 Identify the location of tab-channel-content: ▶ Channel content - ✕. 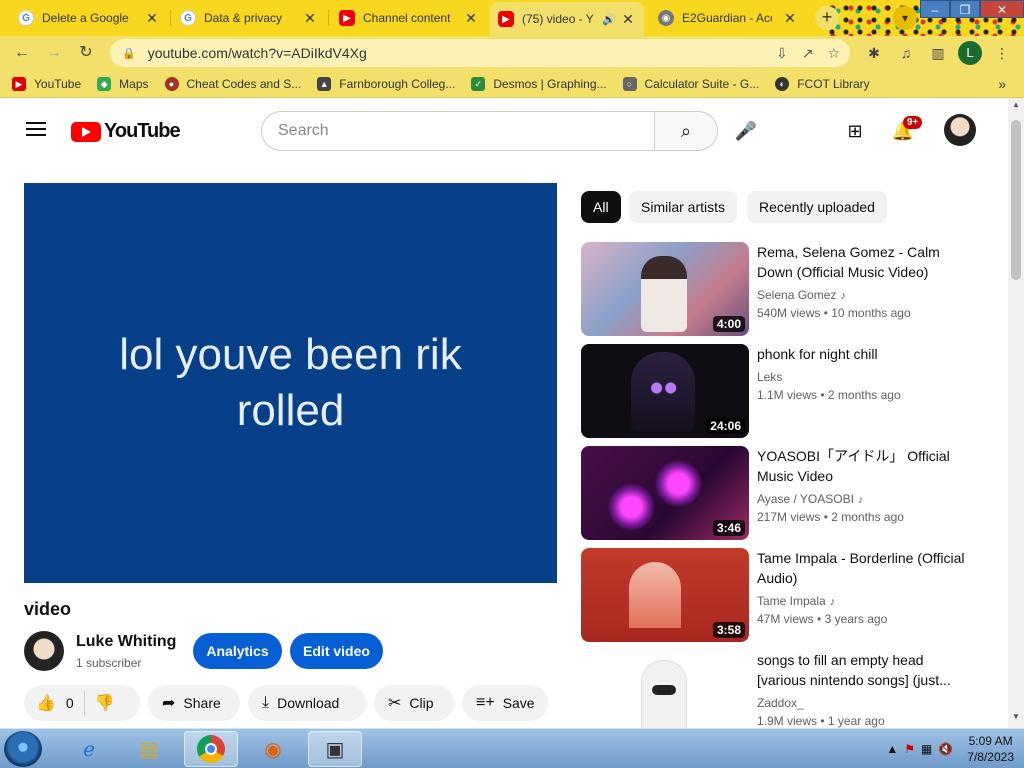
(409, 18).